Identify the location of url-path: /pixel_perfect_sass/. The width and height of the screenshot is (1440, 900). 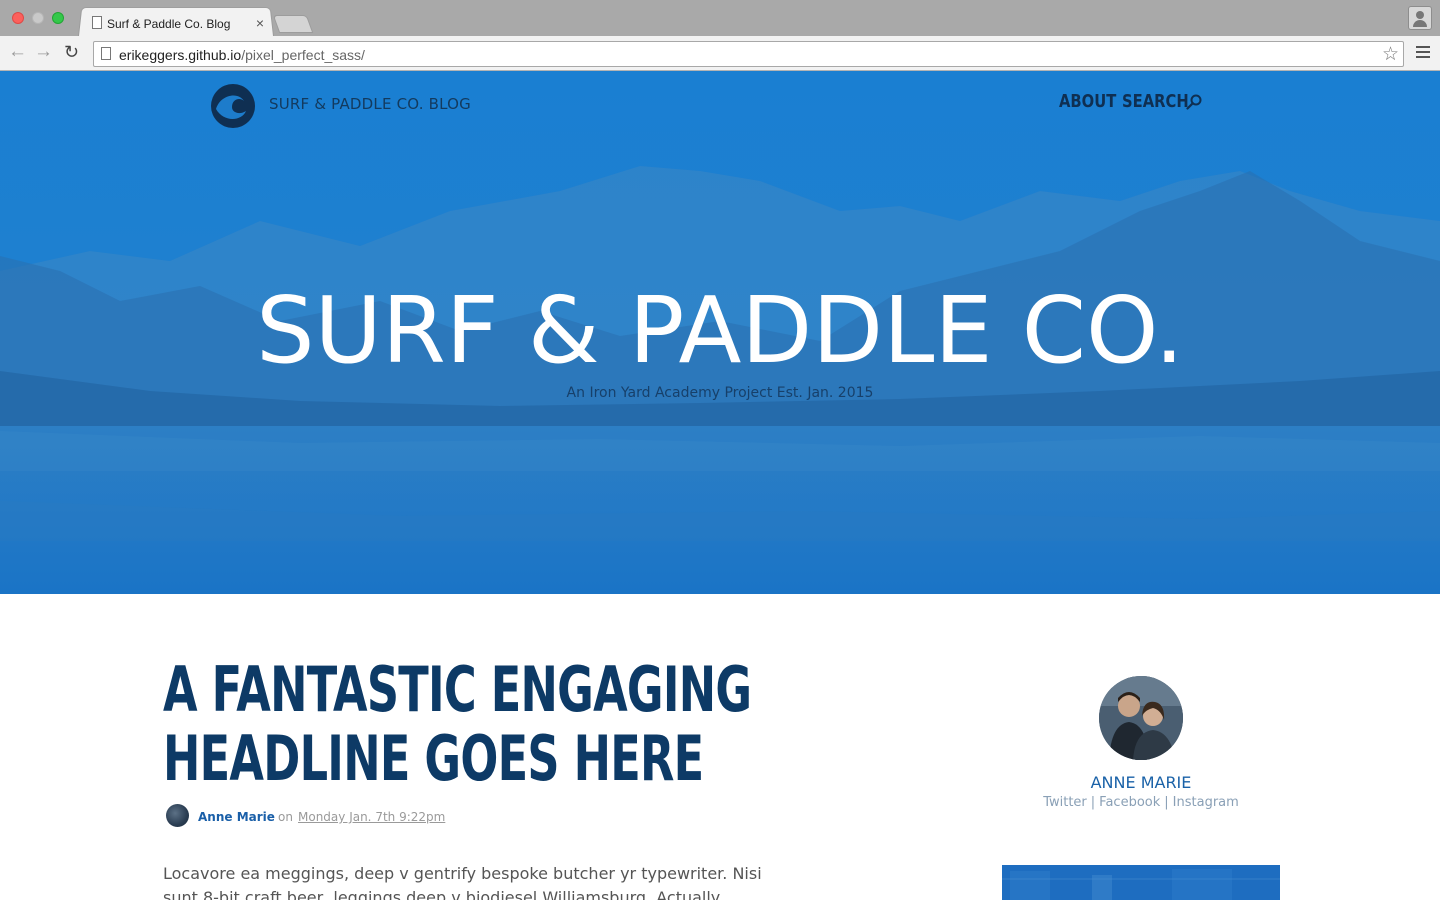
(303, 55).